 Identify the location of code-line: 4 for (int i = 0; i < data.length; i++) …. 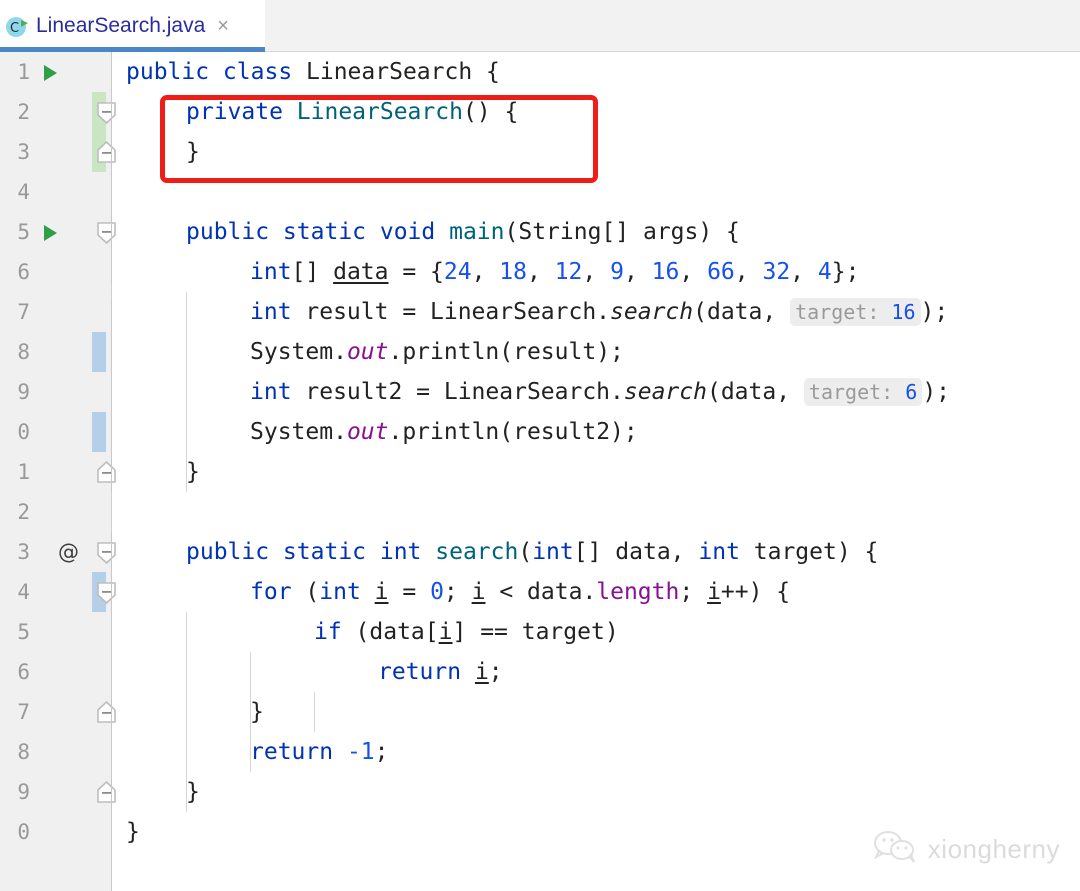
(540, 592).